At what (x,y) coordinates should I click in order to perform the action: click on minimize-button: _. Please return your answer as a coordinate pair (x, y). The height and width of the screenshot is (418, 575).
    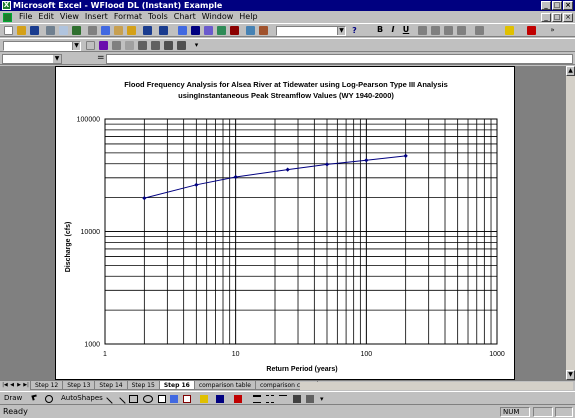
    Looking at the image, I should click on (546, 5).